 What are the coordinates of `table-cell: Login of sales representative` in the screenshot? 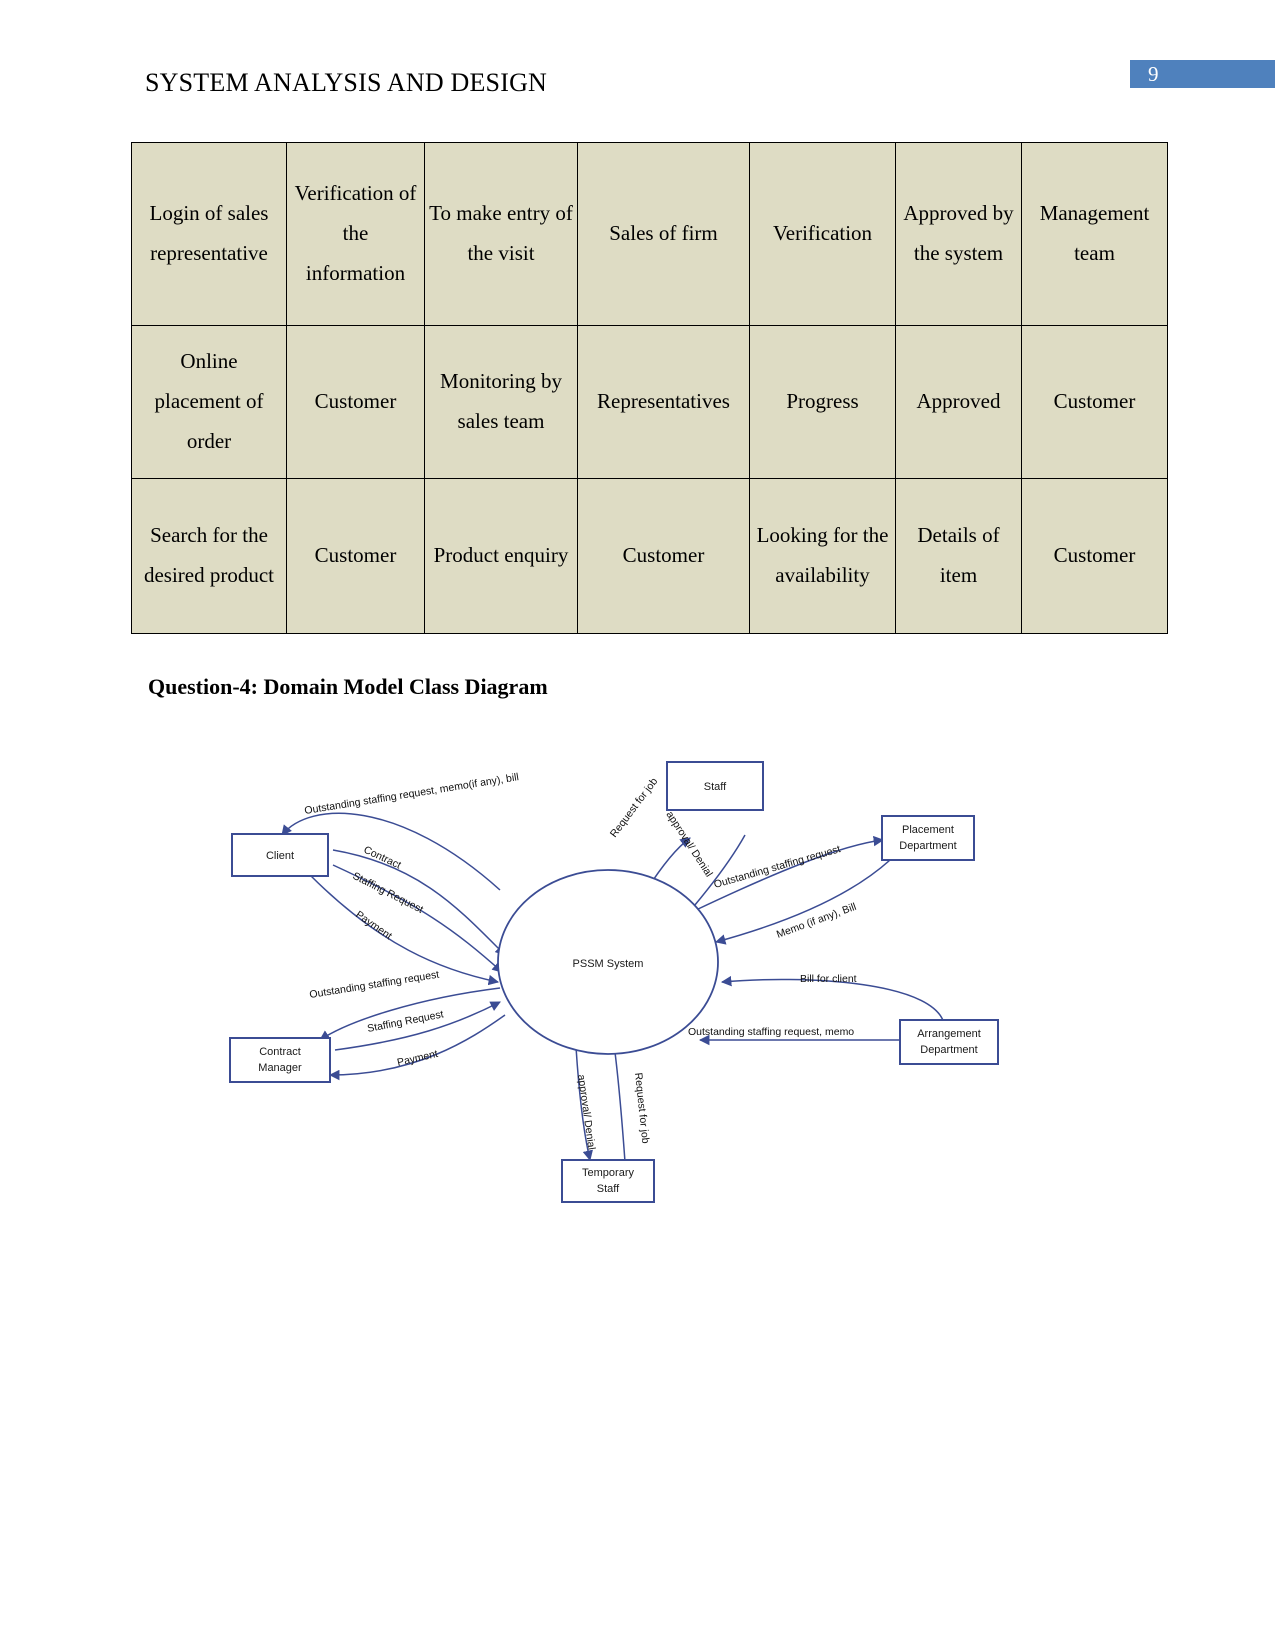 It's located at (209, 234).